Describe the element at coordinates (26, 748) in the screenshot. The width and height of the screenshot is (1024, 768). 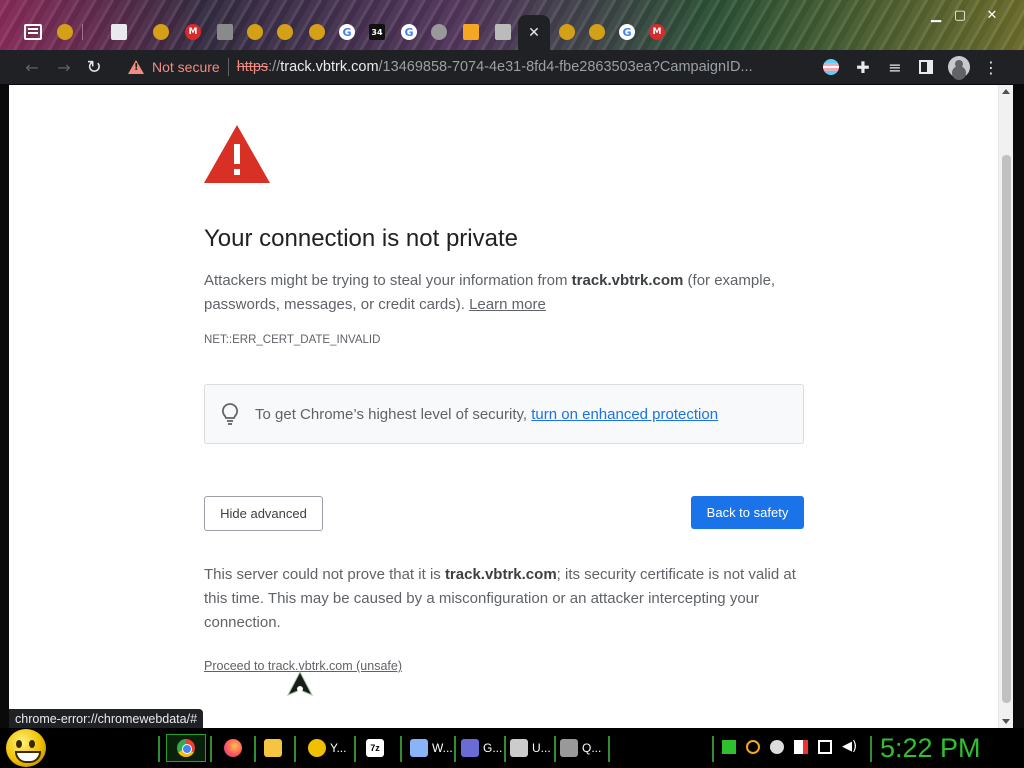
I see `start-button-smiley-icon` at that location.